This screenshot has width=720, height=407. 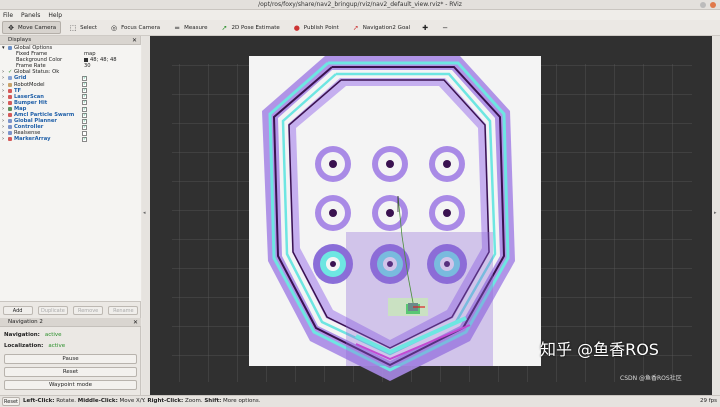 I want to click on hint-shift-key: Shift:, so click(x=213, y=401).